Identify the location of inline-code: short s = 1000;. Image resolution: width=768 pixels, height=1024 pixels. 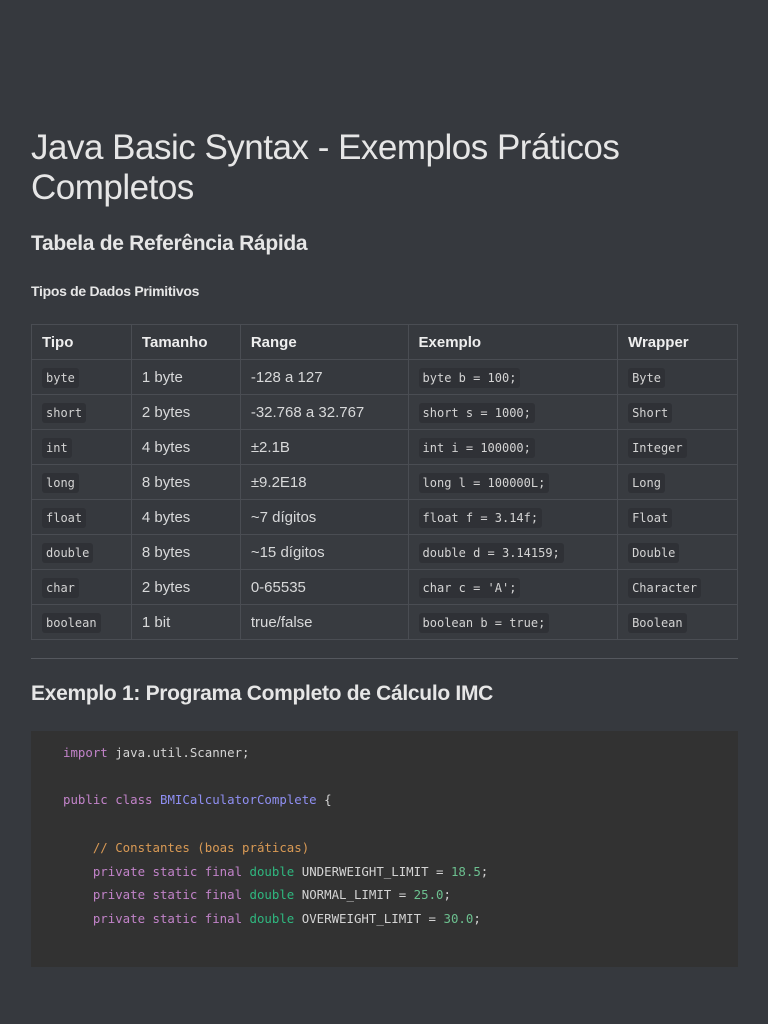
(476, 412).